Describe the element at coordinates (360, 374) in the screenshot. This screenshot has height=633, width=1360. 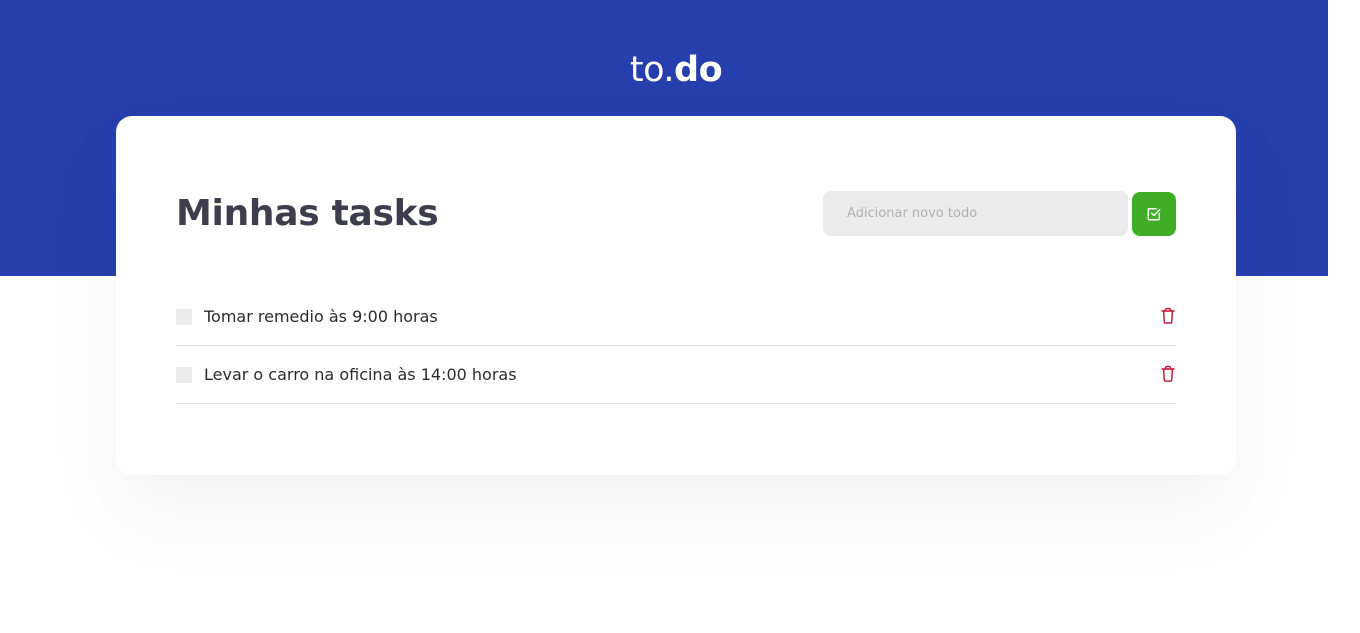
I see `task-title: Levar o carro na oficina às 14:00 horas` at that location.